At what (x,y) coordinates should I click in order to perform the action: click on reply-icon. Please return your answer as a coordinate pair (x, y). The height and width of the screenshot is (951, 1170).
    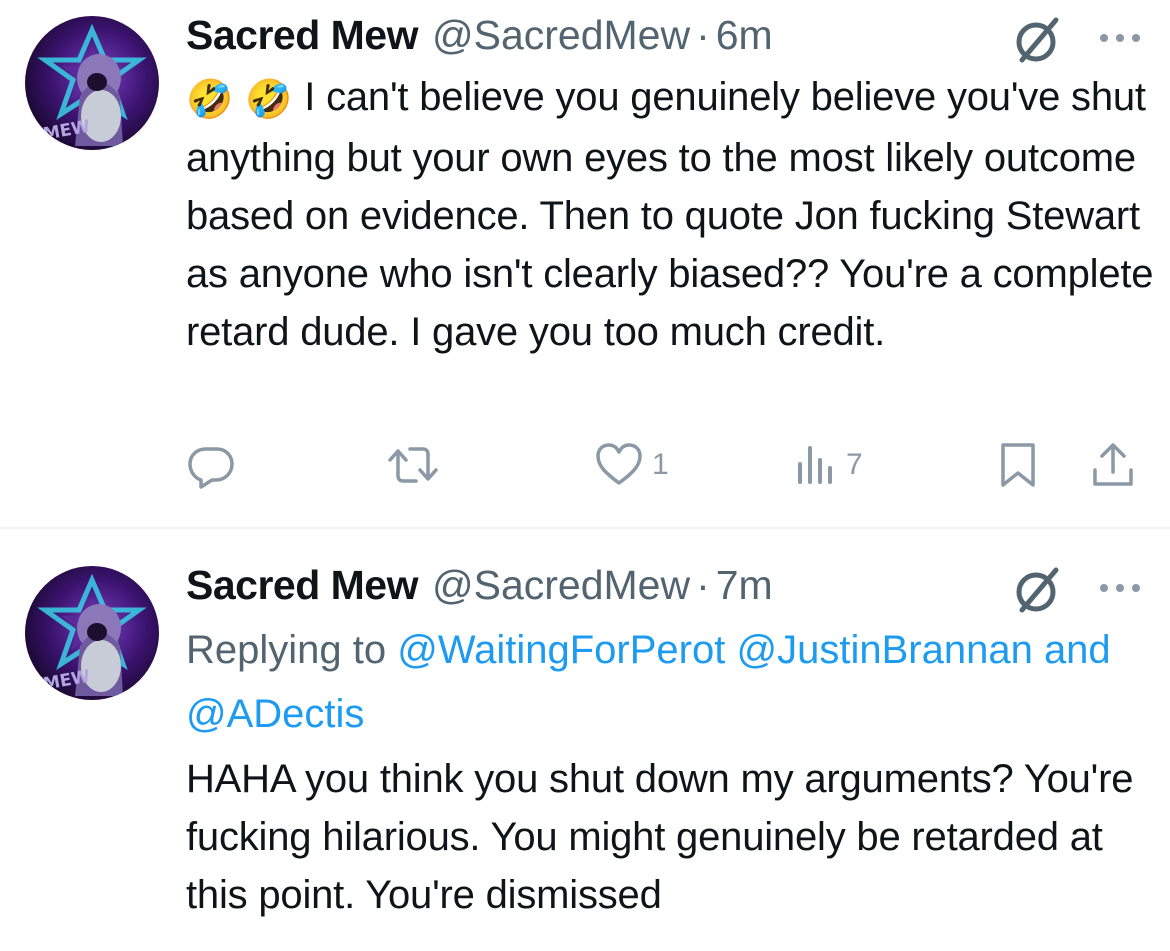
    Looking at the image, I should click on (211, 468).